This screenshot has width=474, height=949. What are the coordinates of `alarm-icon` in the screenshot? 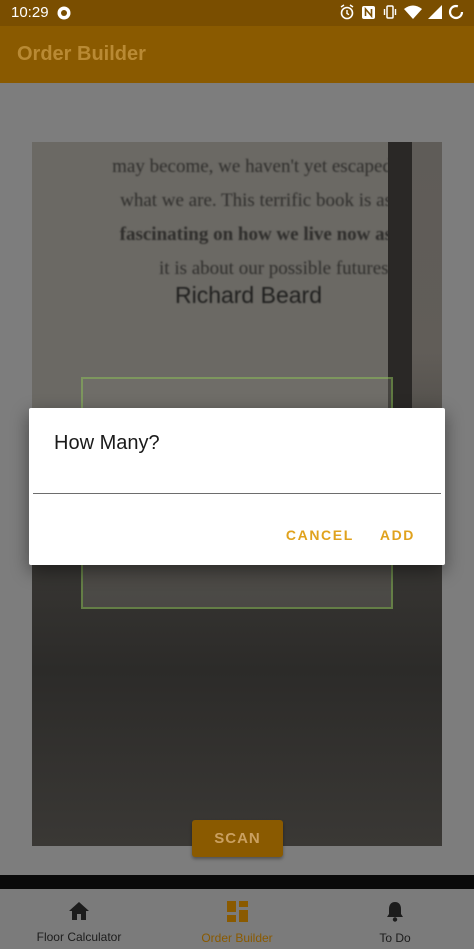 It's located at (347, 14).